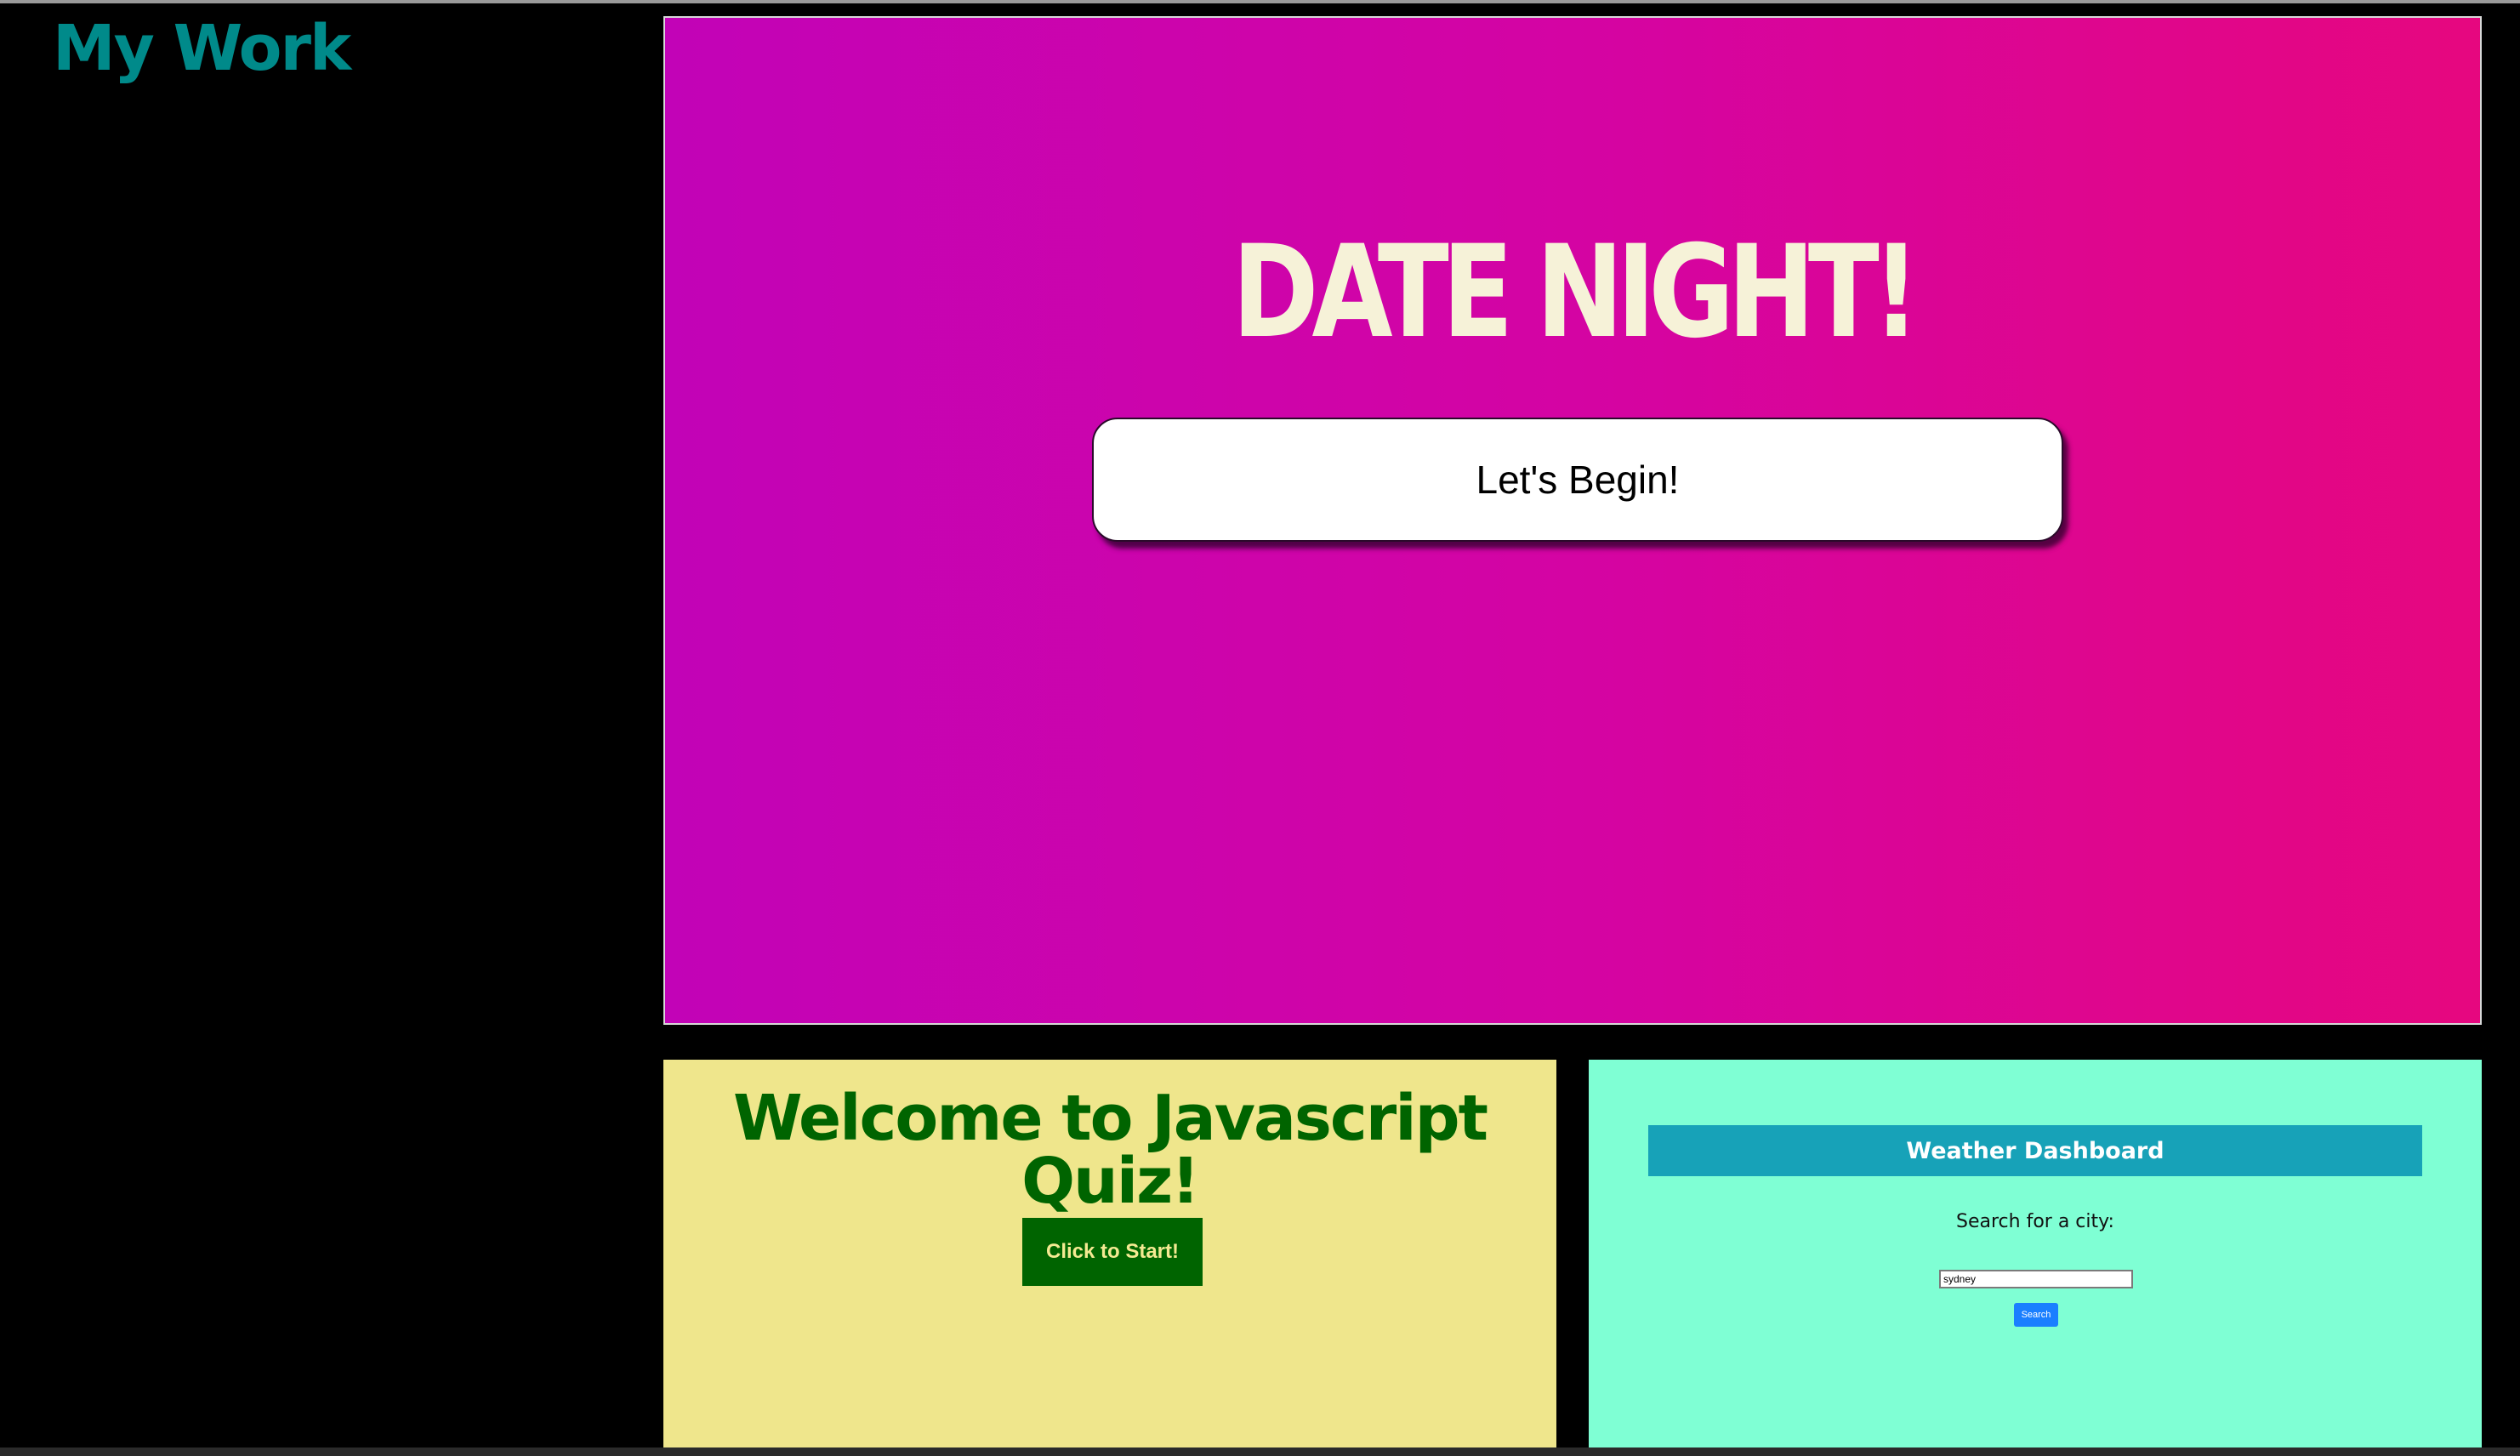 This screenshot has width=2520, height=1456. I want to click on weather-dashboard-header: Weather Dashboard, so click(2035, 1150).